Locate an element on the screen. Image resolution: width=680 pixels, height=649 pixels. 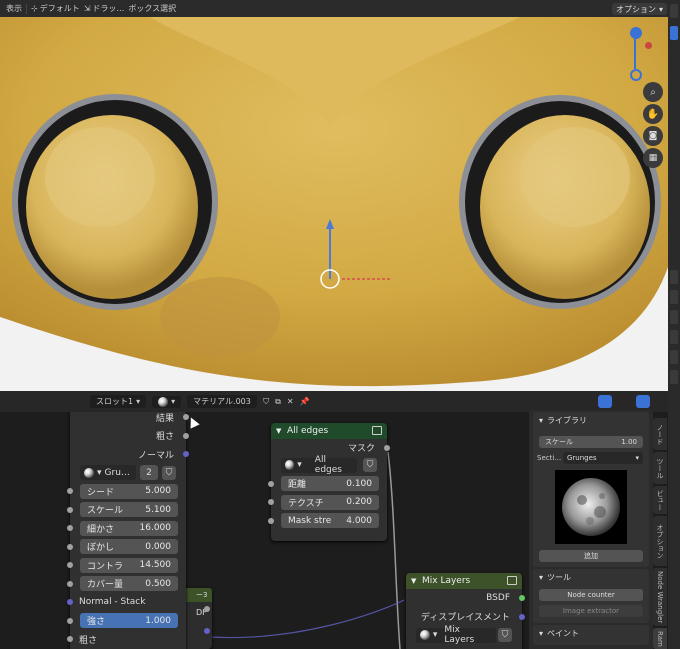
hand-icon: ✋ is located at coordinates (653, 114).